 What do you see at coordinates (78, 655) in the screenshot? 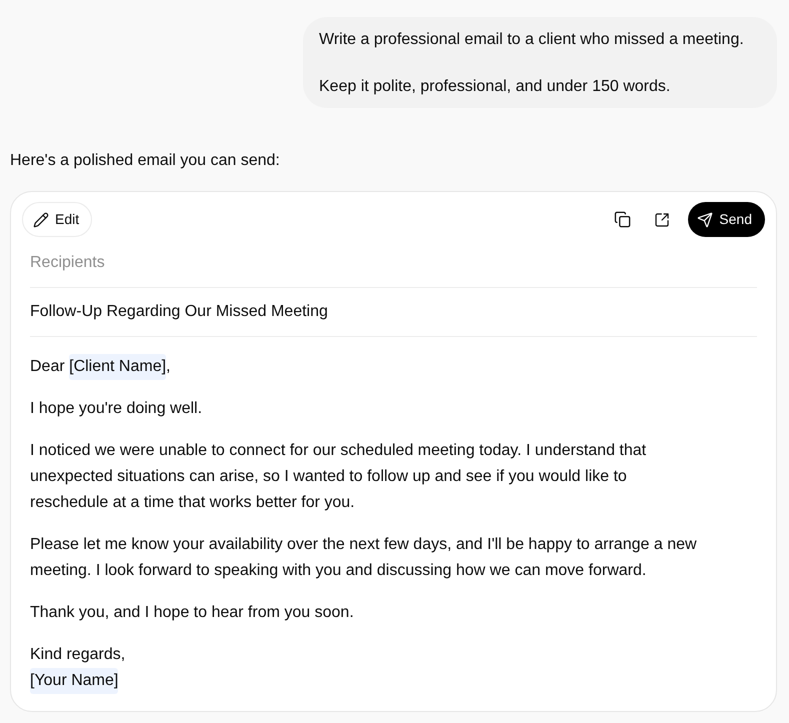
I see `email-body-text: Kind regards,` at bounding box center [78, 655].